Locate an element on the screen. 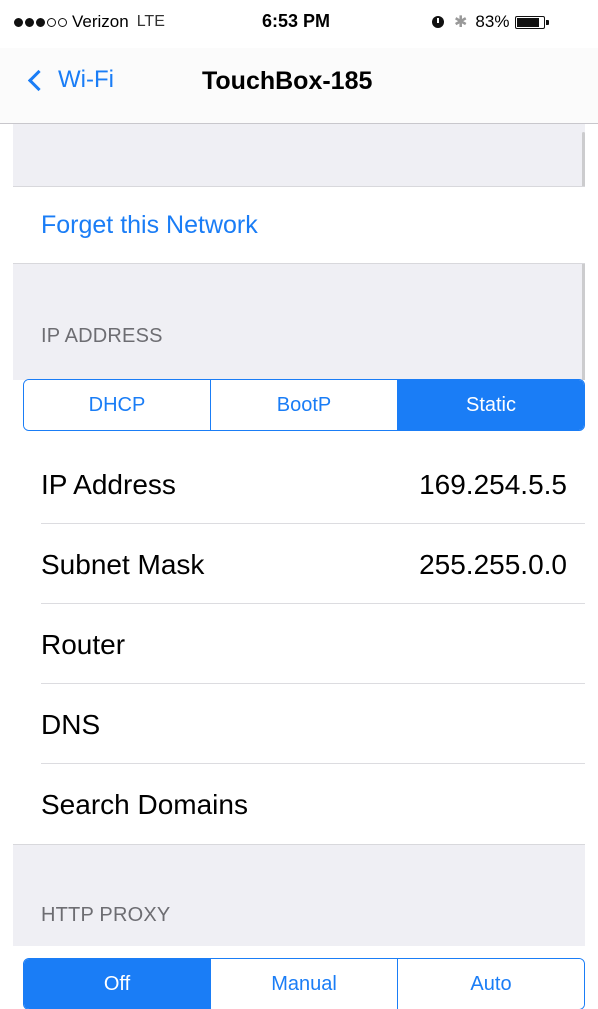  segment-manual: Manual is located at coordinates (304, 984).